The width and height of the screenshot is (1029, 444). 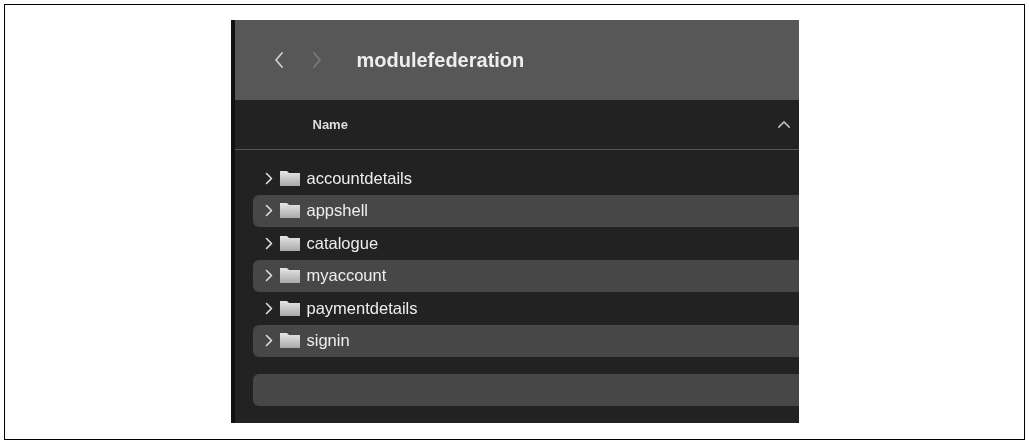 What do you see at coordinates (362, 308) in the screenshot?
I see `file-name: paymentdetails` at bounding box center [362, 308].